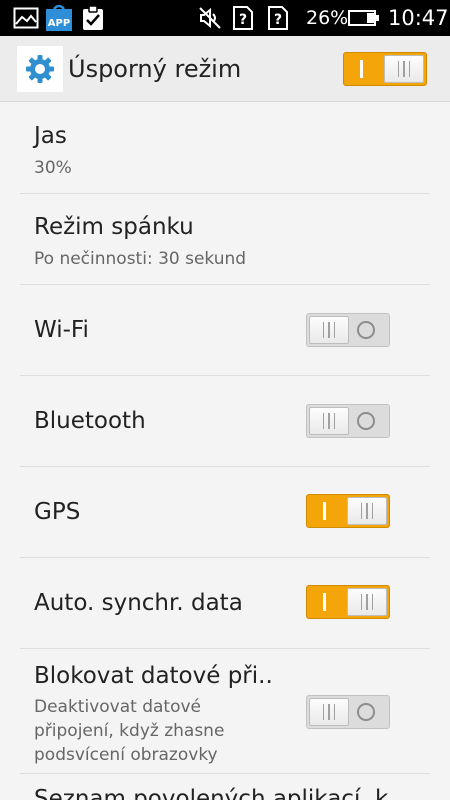 The height and width of the screenshot is (800, 450). I want to click on bluetooth-toggle, so click(348, 421).